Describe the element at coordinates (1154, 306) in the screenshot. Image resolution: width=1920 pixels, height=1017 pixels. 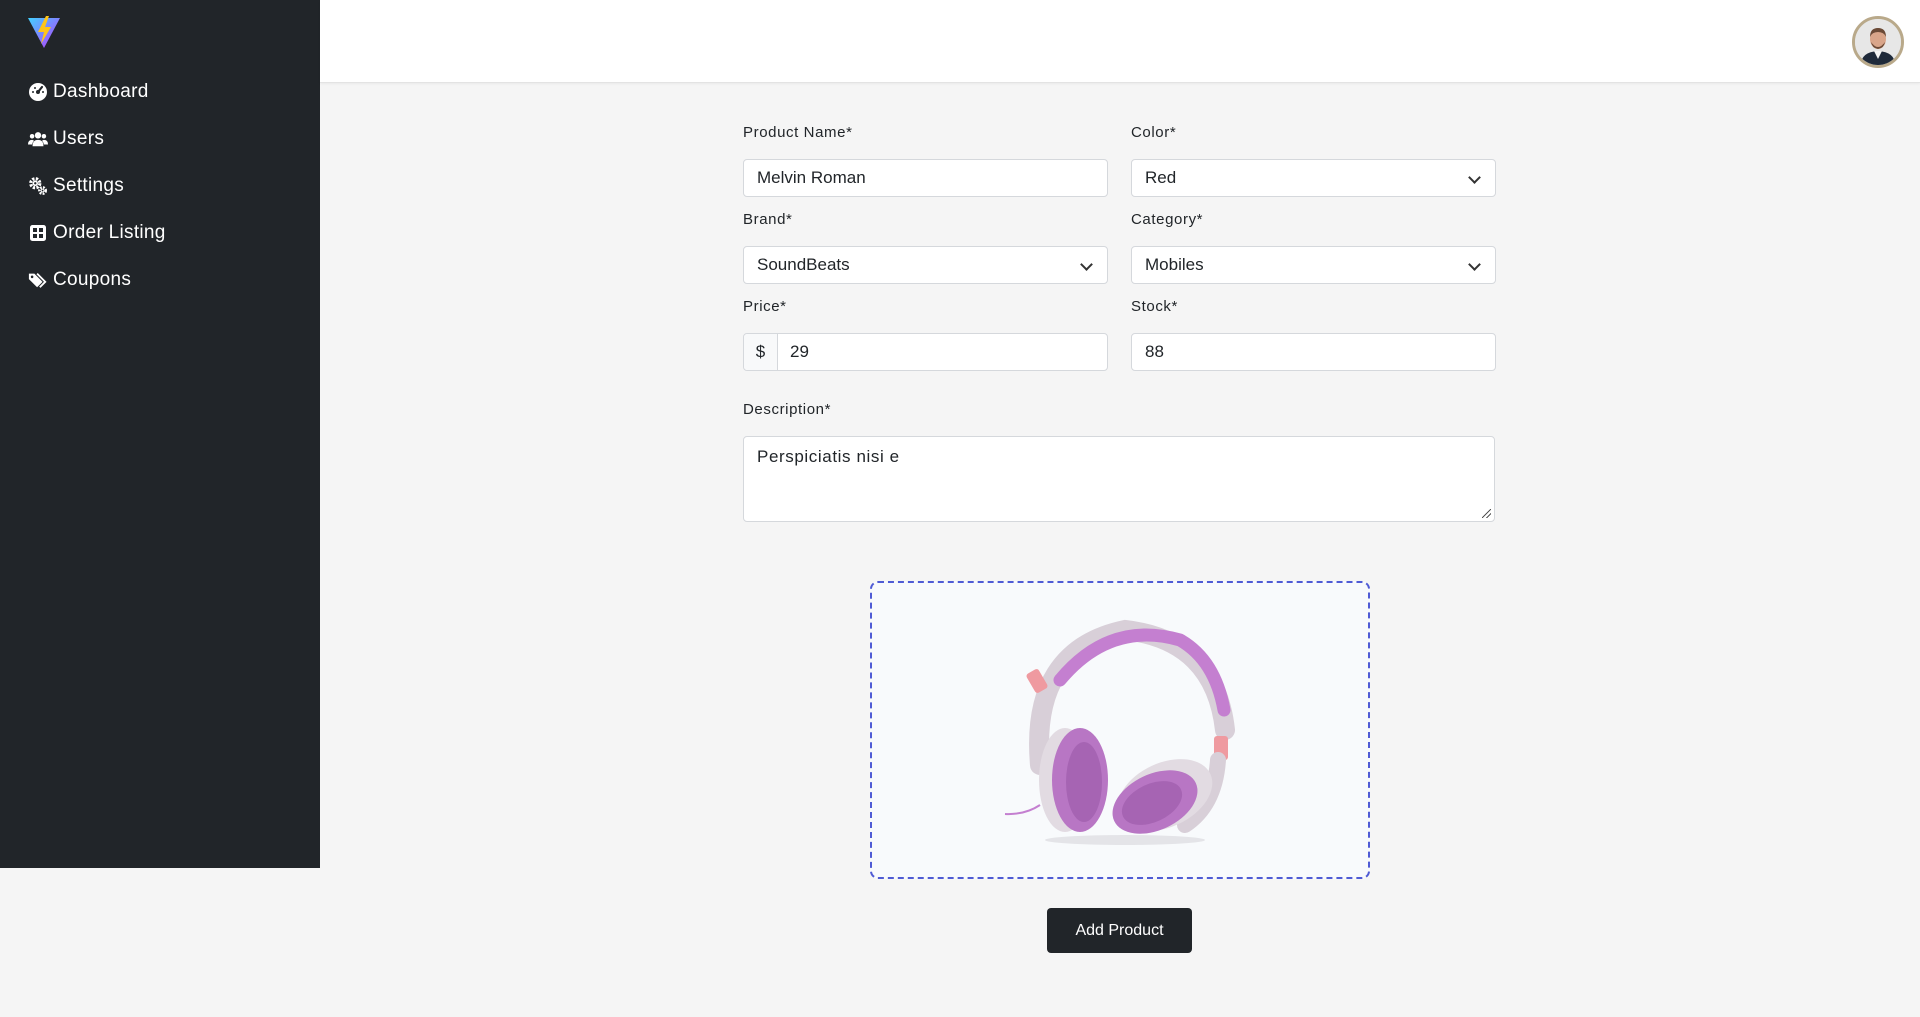
I see `stock-label: Stock*` at that location.